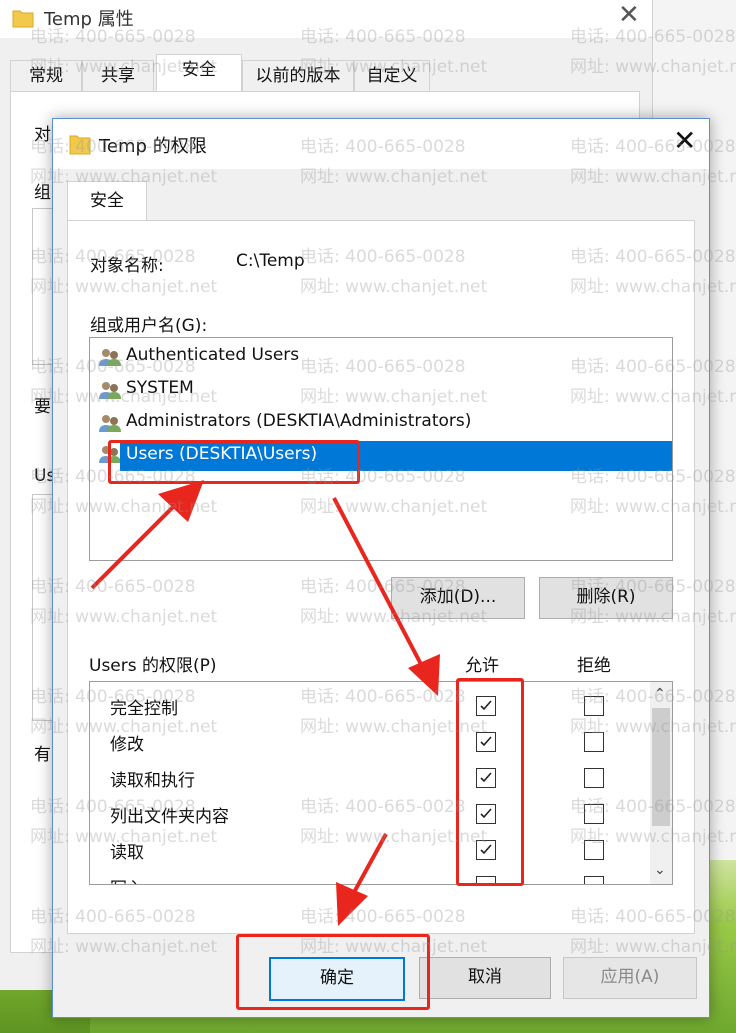  What do you see at coordinates (660, 870) in the screenshot?
I see `scroll-down-icon: ⌄` at bounding box center [660, 870].